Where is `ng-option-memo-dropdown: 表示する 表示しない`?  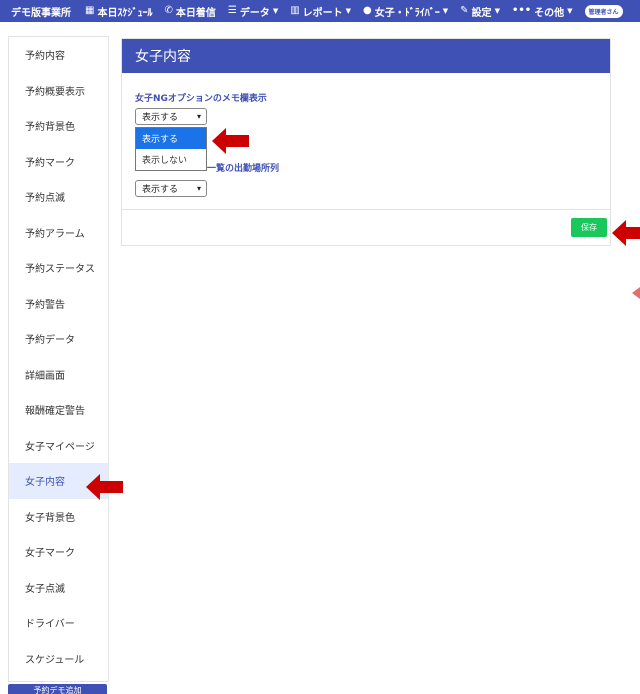 ng-option-memo-dropdown: 表示する 表示しない is located at coordinates (171, 149).